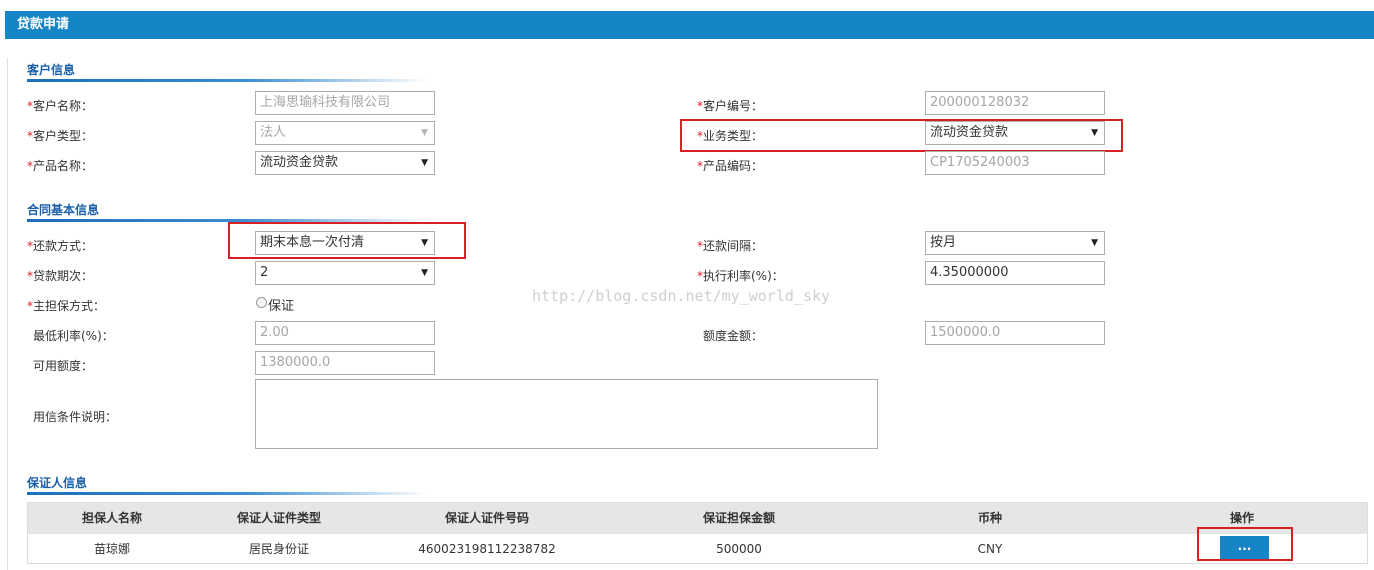 This screenshot has width=1374, height=570. I want to click on exec-rate-input: 4.35000000, so click(1015, 273).